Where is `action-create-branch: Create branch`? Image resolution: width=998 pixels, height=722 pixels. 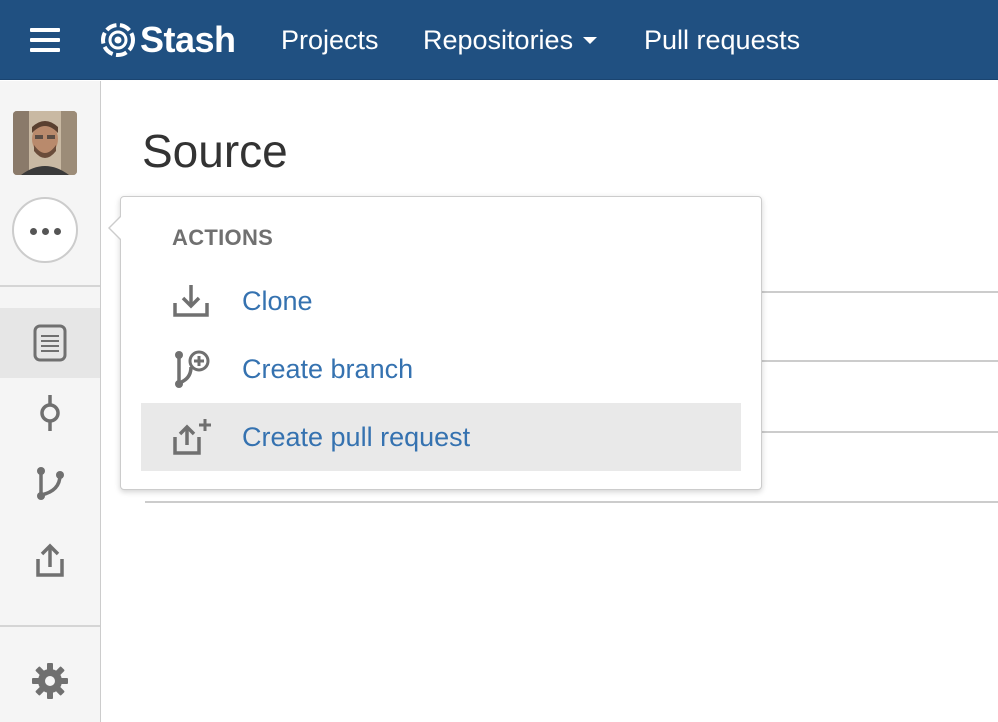 action-create-branch: Create branch is located at coordinates (441, 369).